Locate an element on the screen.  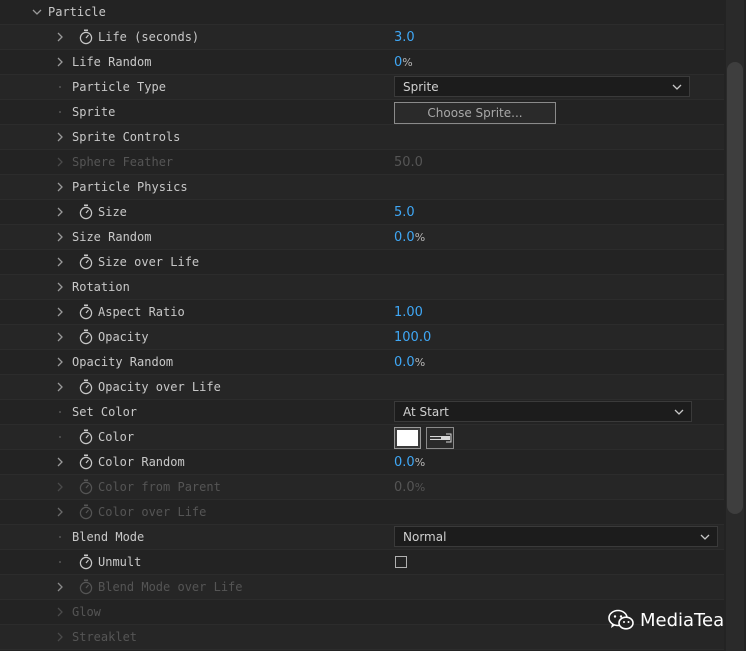
property-label: Size over Life is located at coordinates (149, 262).